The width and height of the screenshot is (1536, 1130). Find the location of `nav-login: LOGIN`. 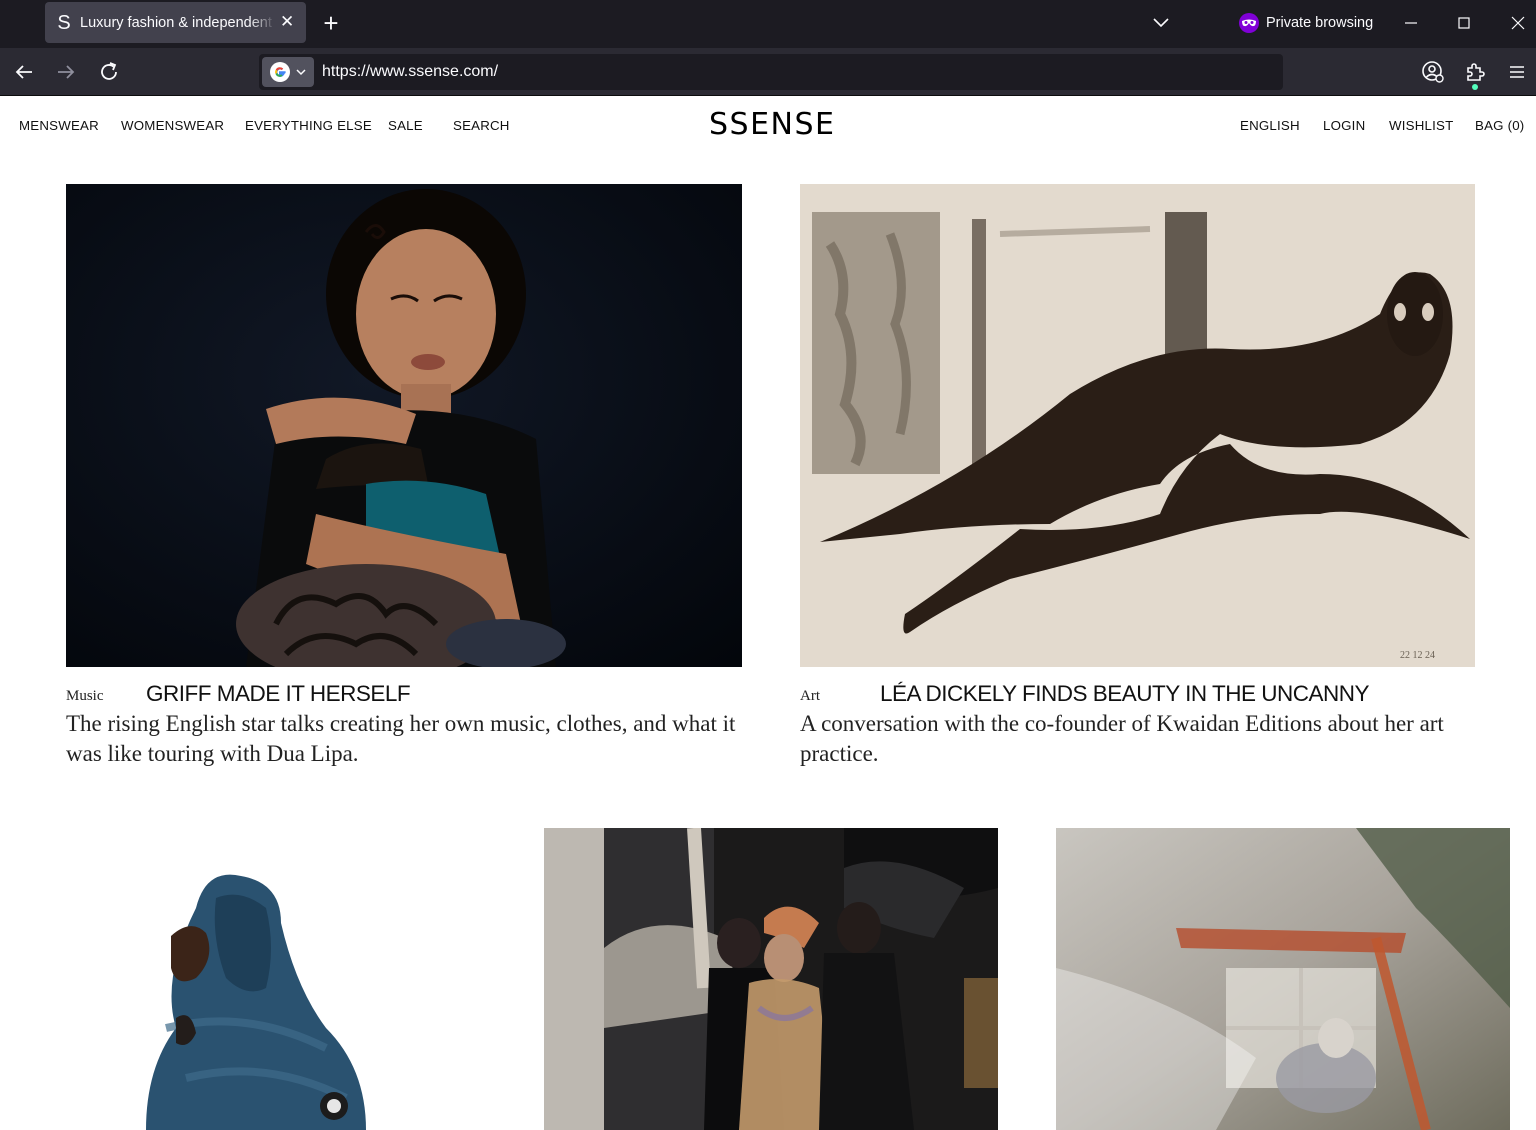

nav-login: LOGIN is located at coordinates (1344, 125).